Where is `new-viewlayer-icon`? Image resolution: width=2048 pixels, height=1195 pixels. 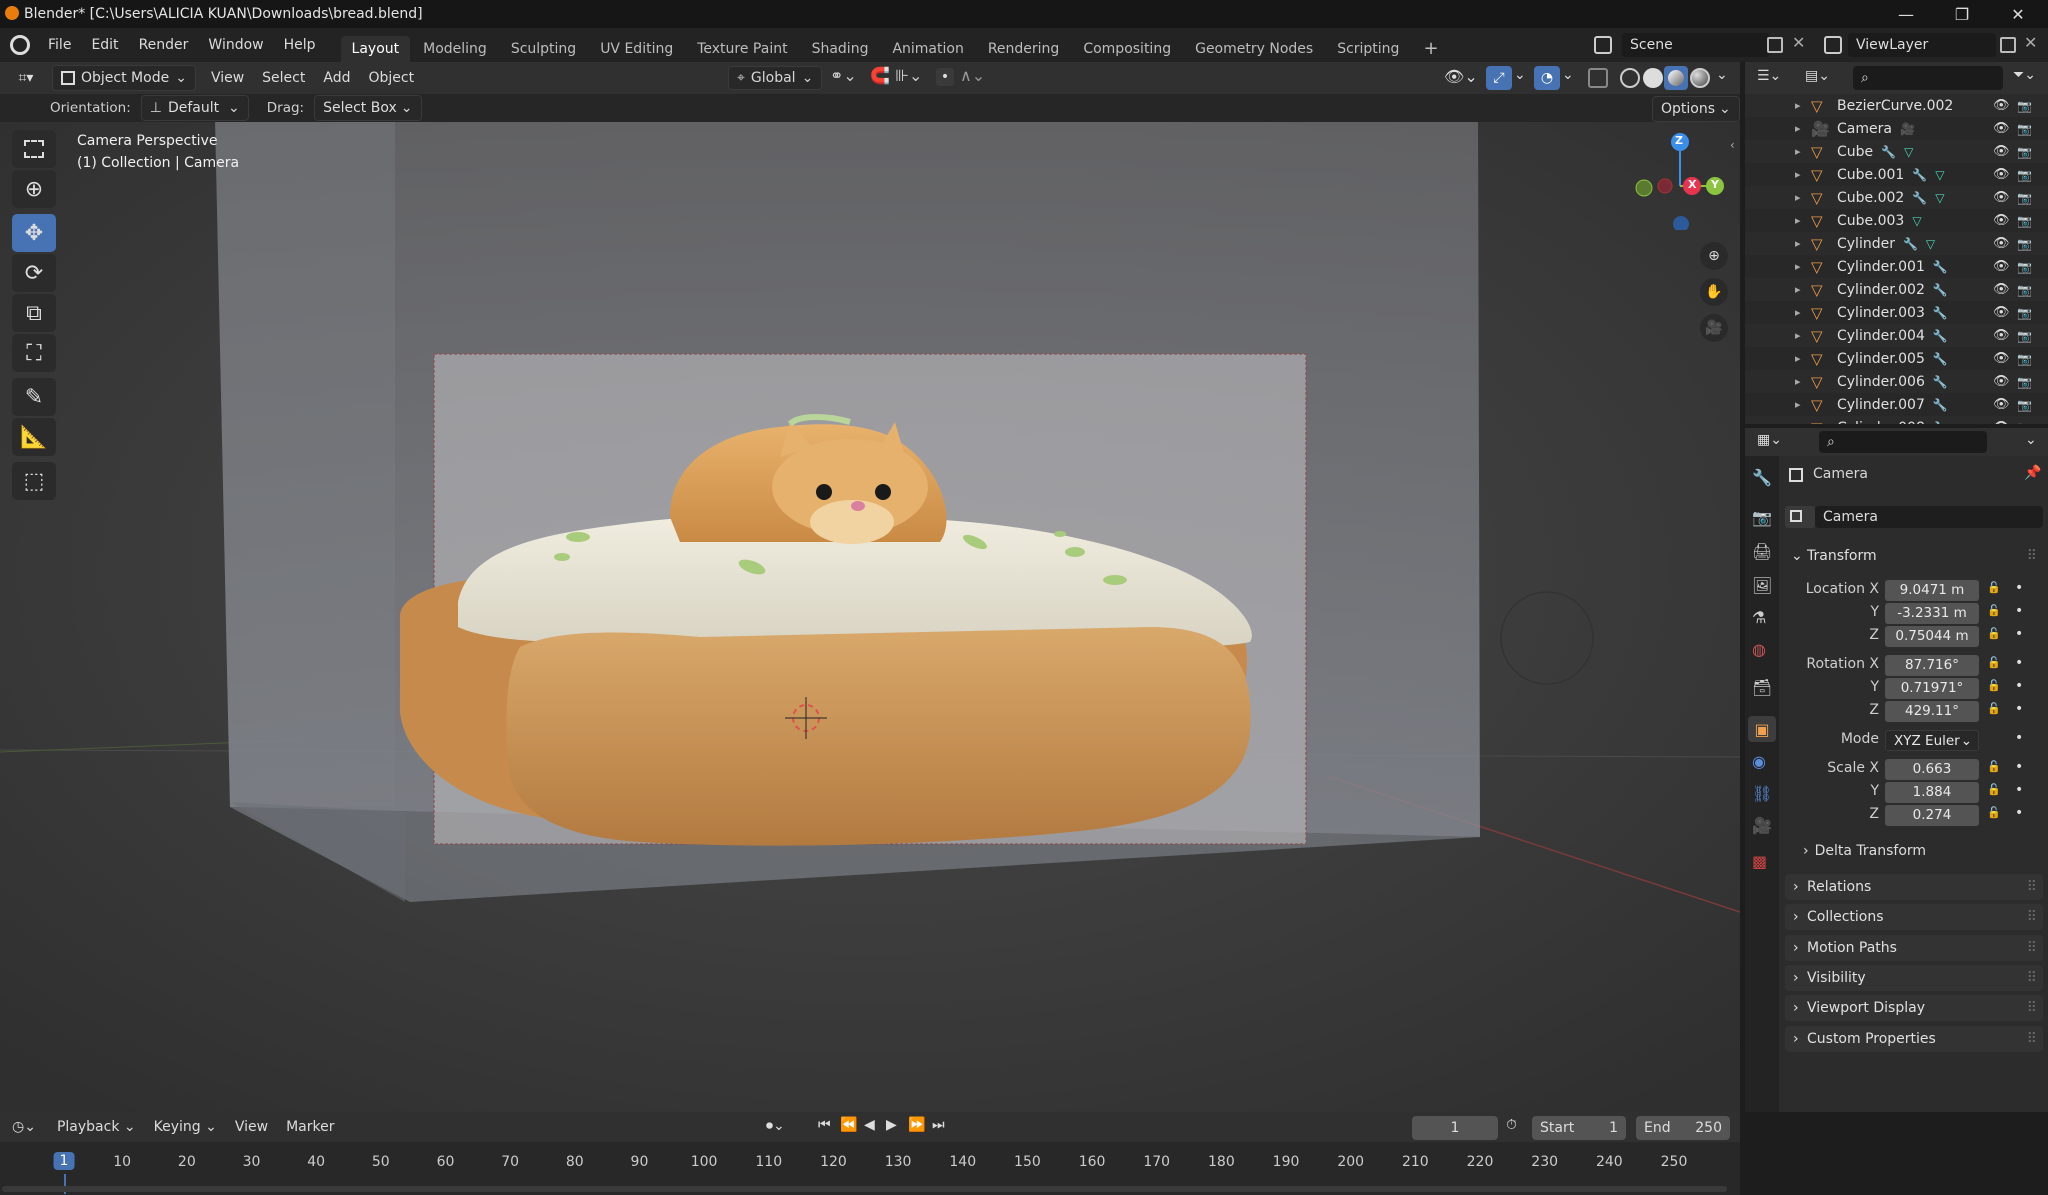
new-viewlayer-icon is located at coordinates (2008, 45).